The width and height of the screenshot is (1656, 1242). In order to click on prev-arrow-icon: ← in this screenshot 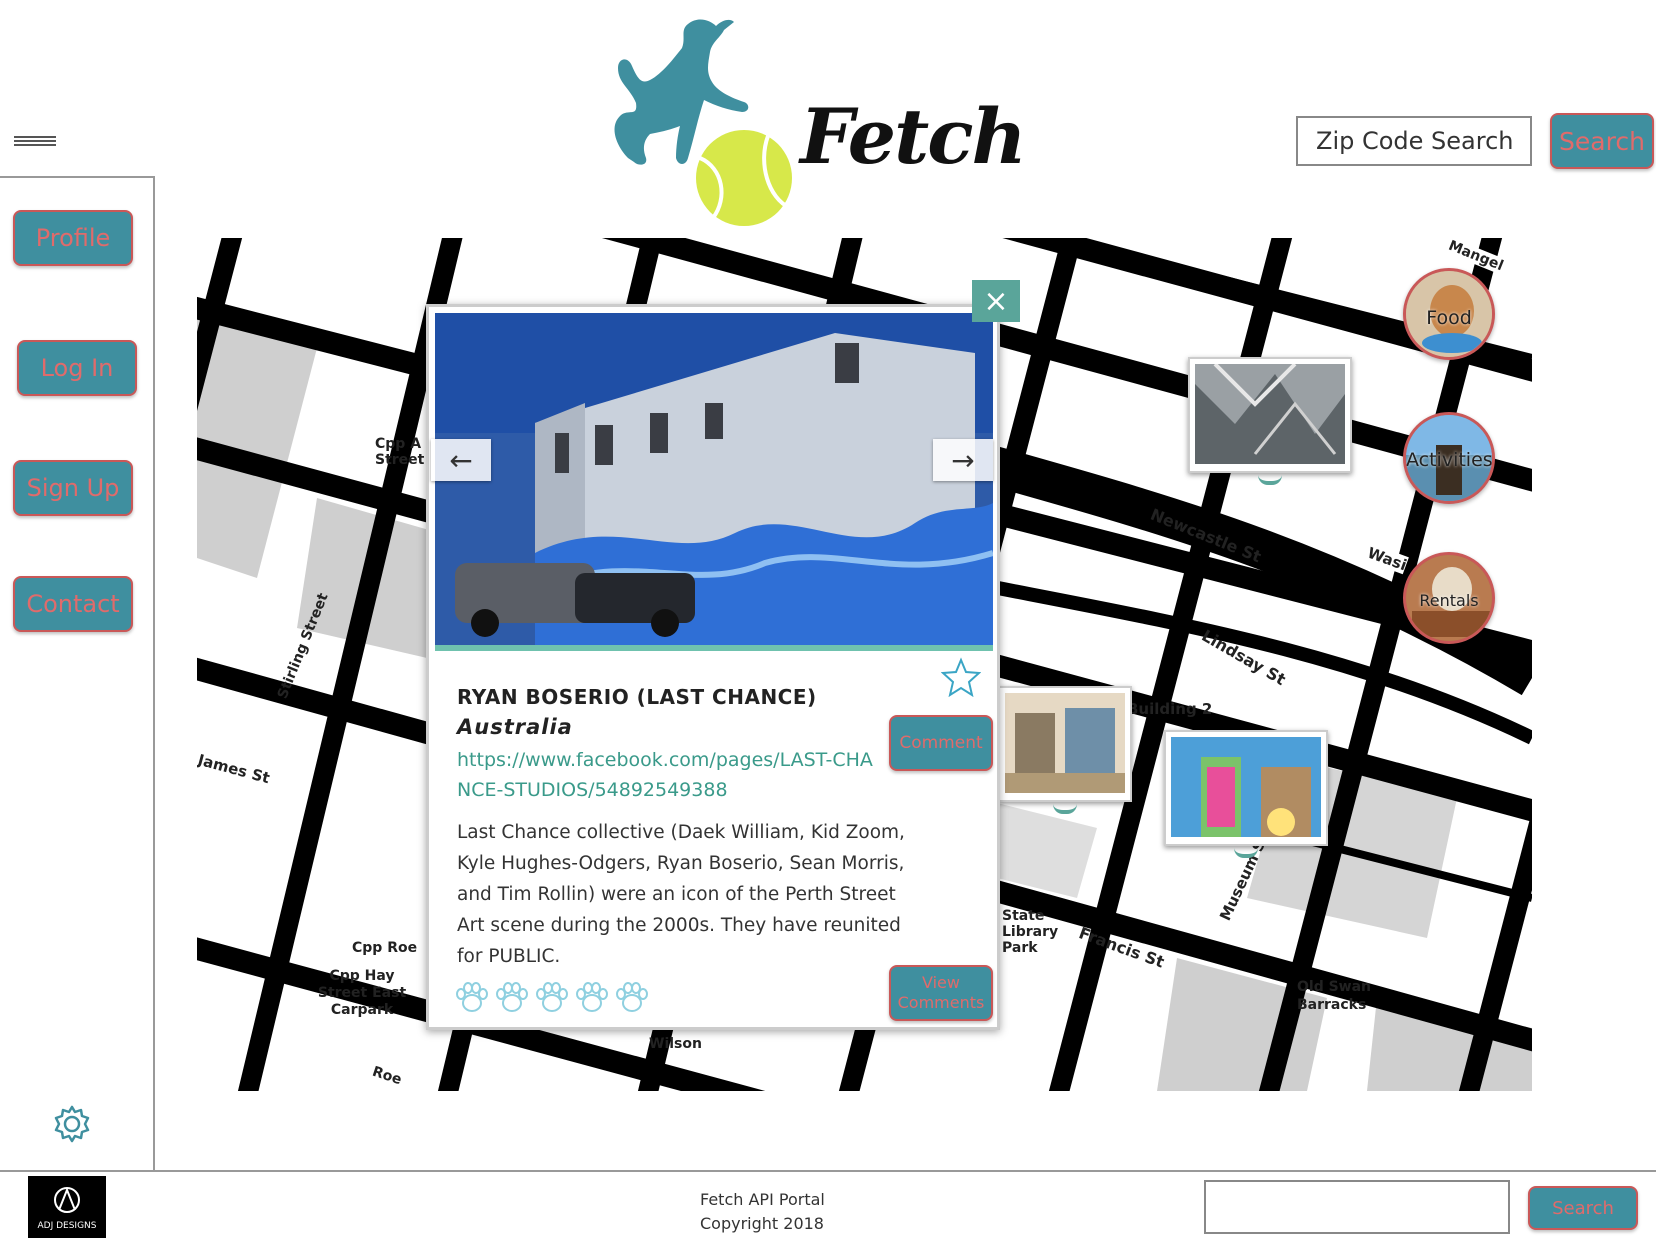, I will do `click(461, 460)`.